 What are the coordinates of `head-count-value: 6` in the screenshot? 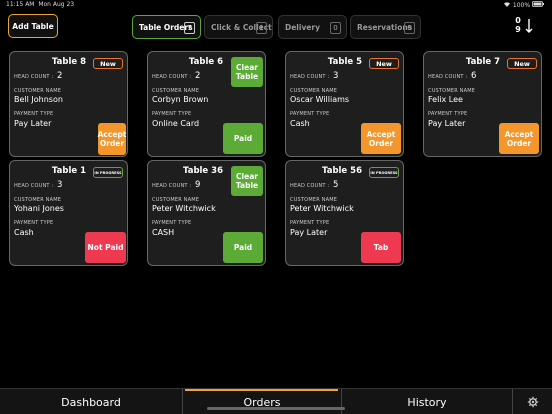 It's located at (474, 76).